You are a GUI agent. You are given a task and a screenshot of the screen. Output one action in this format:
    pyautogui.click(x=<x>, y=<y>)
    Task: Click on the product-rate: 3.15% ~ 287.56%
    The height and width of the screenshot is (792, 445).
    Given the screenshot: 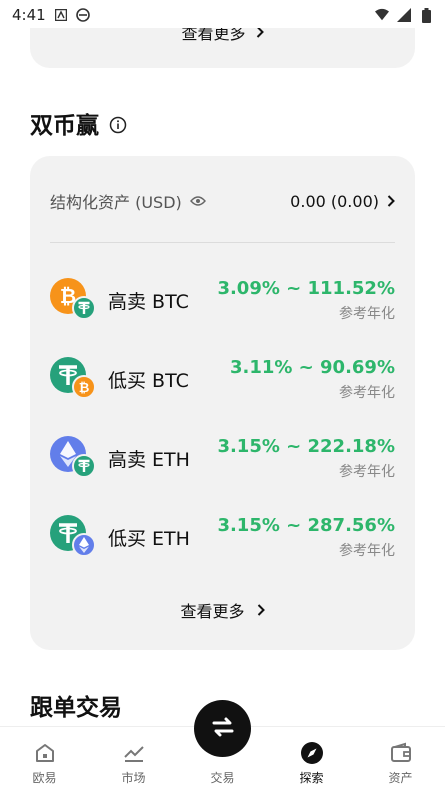 What is the action you would take?
    pyautogui.click(x=306, y=525)
    